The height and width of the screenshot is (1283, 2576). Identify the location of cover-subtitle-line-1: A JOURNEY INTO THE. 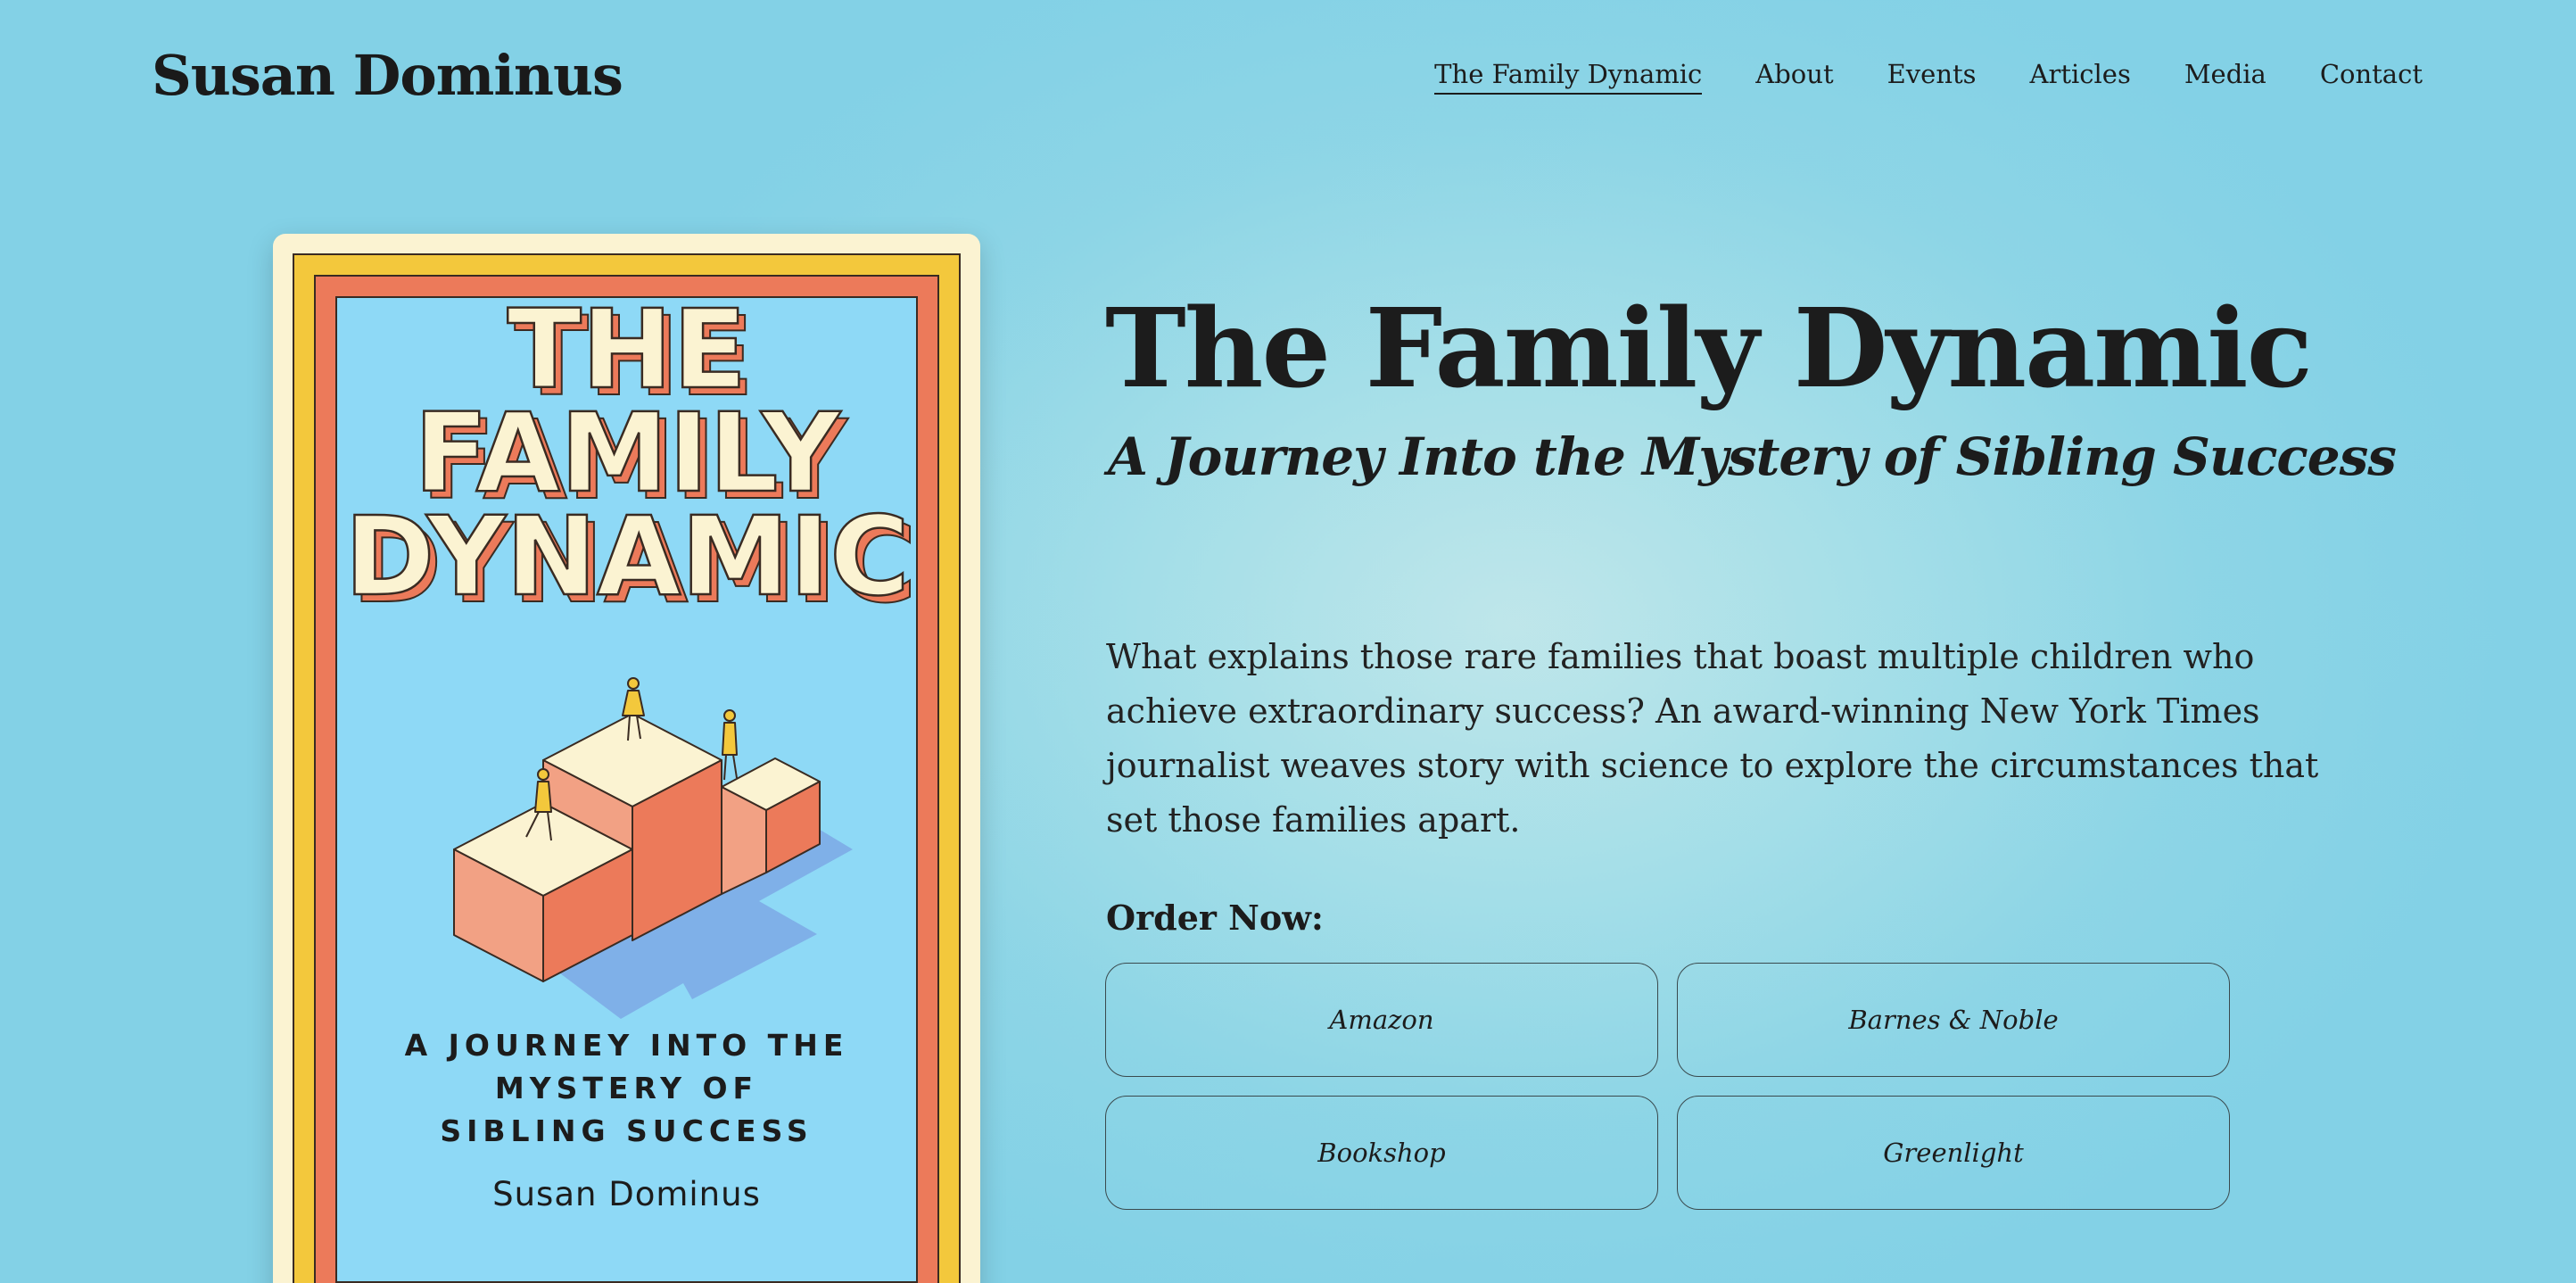
(627, 1045).